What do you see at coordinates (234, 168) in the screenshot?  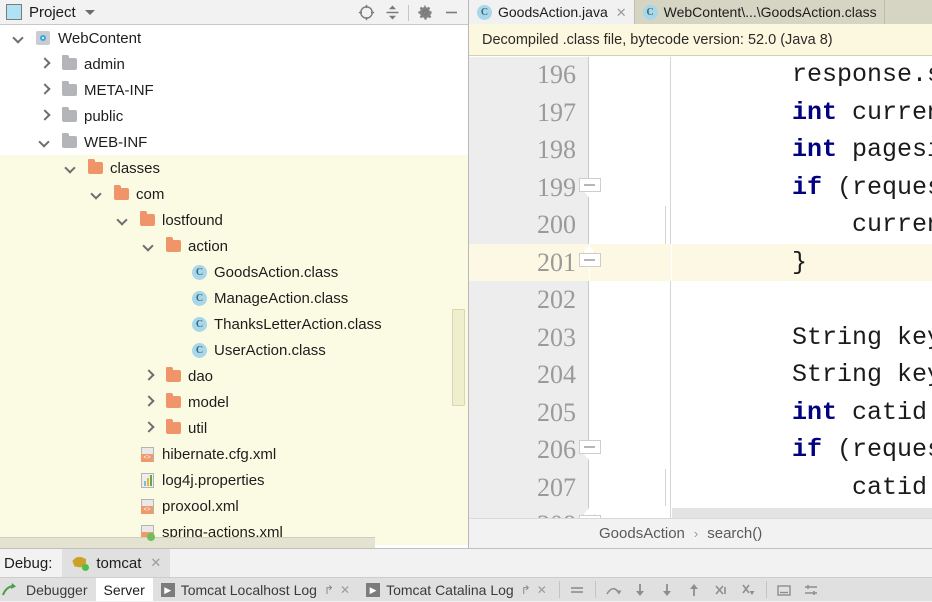 I see `tree-node: classes` at bounding box center [234, 168].